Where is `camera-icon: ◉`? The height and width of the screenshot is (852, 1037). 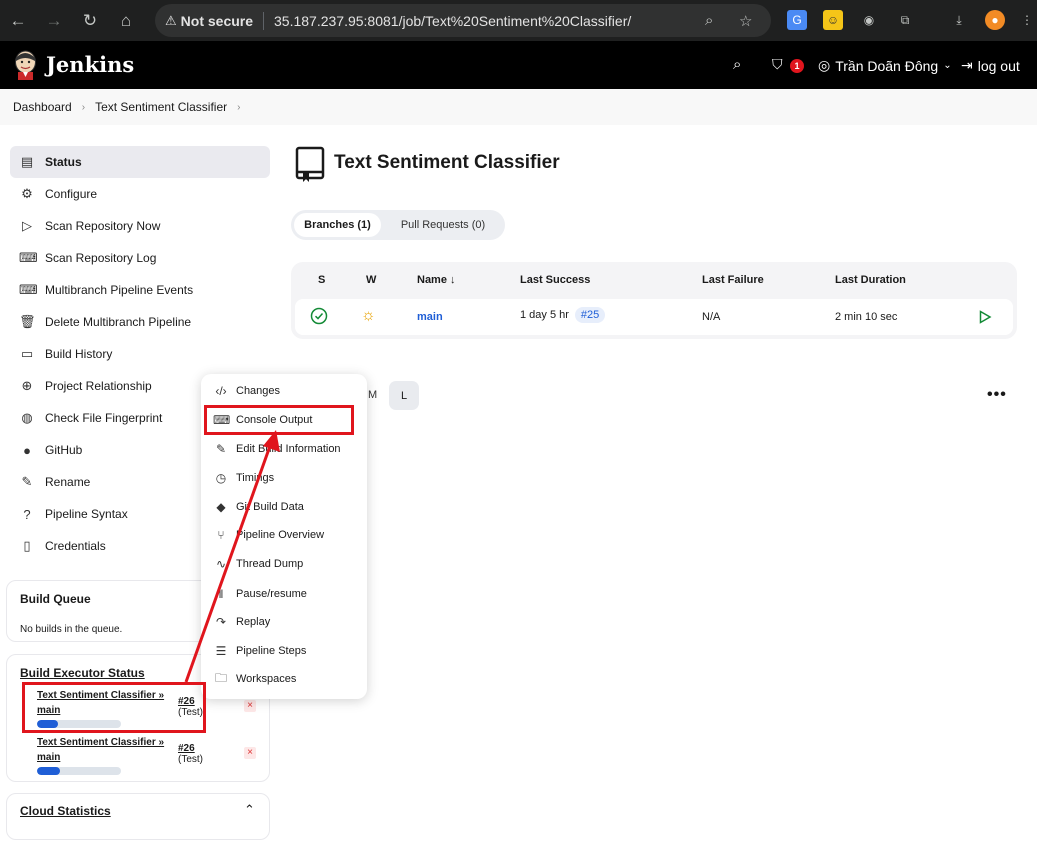
camera-icon: ◉ is located at coordinates (869, 20).